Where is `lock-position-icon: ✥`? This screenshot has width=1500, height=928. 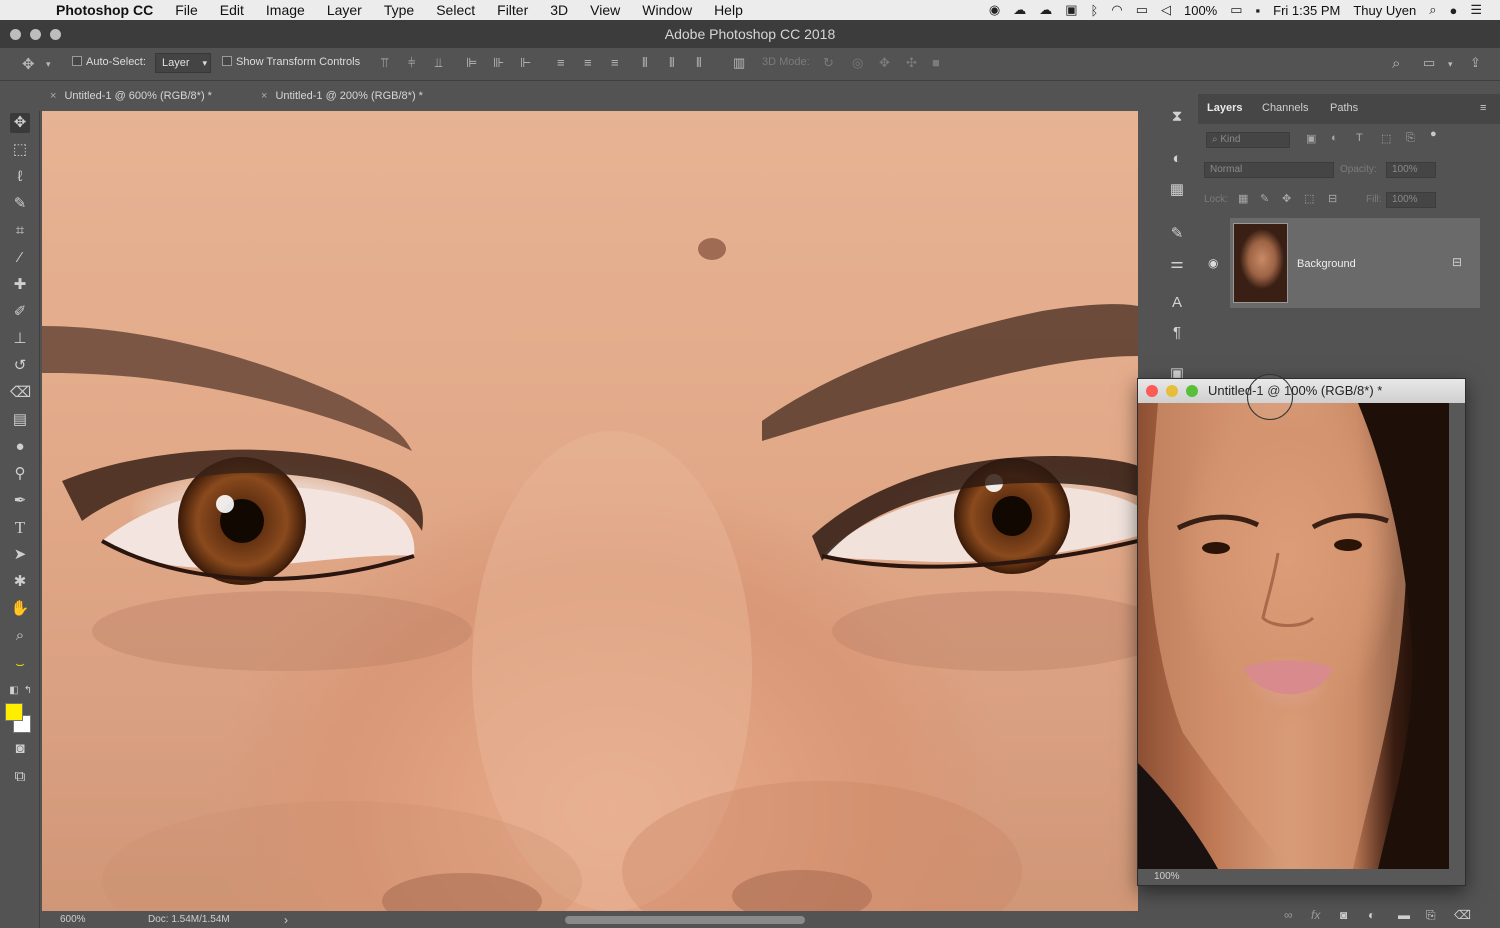 lock-position-icon: ✥ is located at coordinates (1286, 198).